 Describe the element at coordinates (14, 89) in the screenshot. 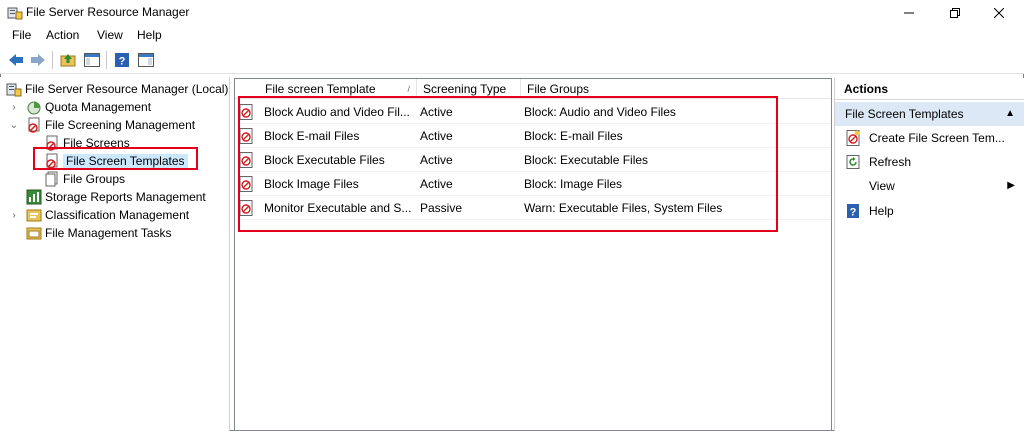

I see `server-icon` at that location.